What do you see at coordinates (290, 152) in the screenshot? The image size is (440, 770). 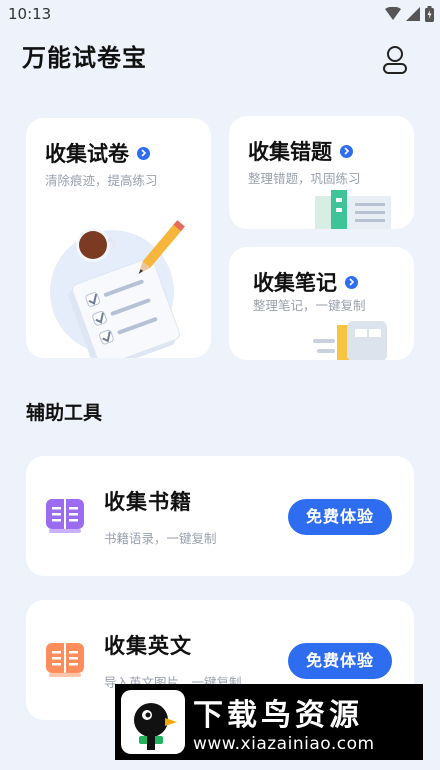 I see `collect-errors-title: 收集错题` at bounding box center [290, 152].